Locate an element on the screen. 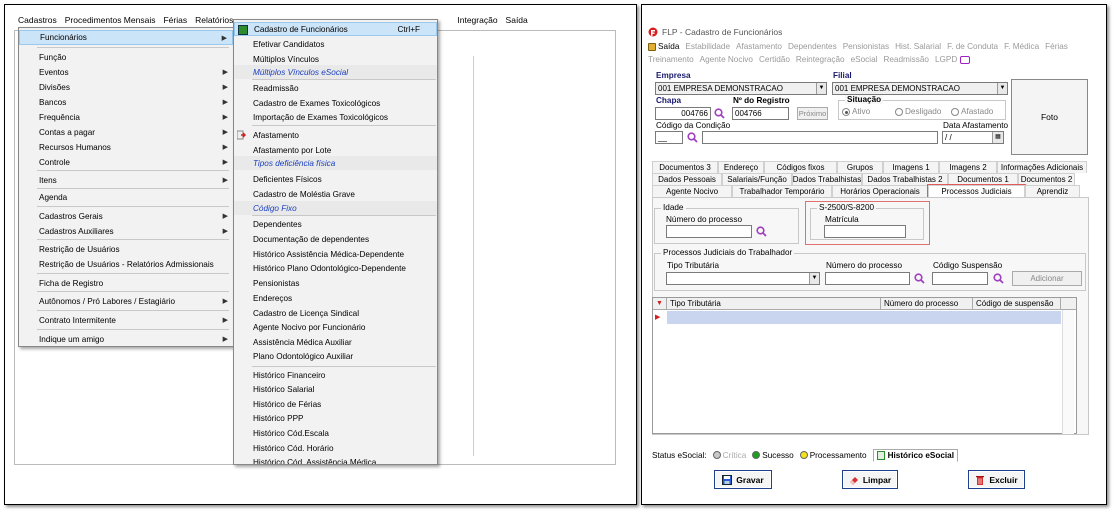 The width and height of the screenshot is (1115, 518). toolbar-reintegracao: Reintegração is located at coordinates (820, 59).